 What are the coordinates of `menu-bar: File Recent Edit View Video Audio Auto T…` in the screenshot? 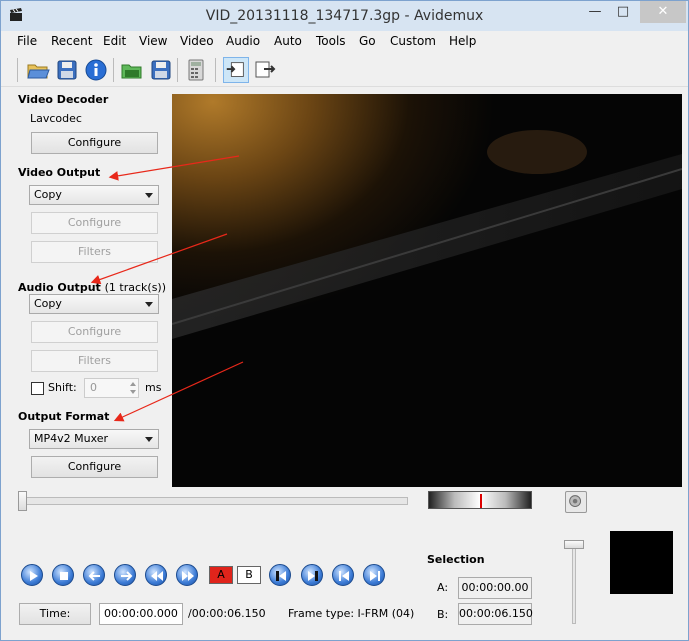 It's located at (344, 41).